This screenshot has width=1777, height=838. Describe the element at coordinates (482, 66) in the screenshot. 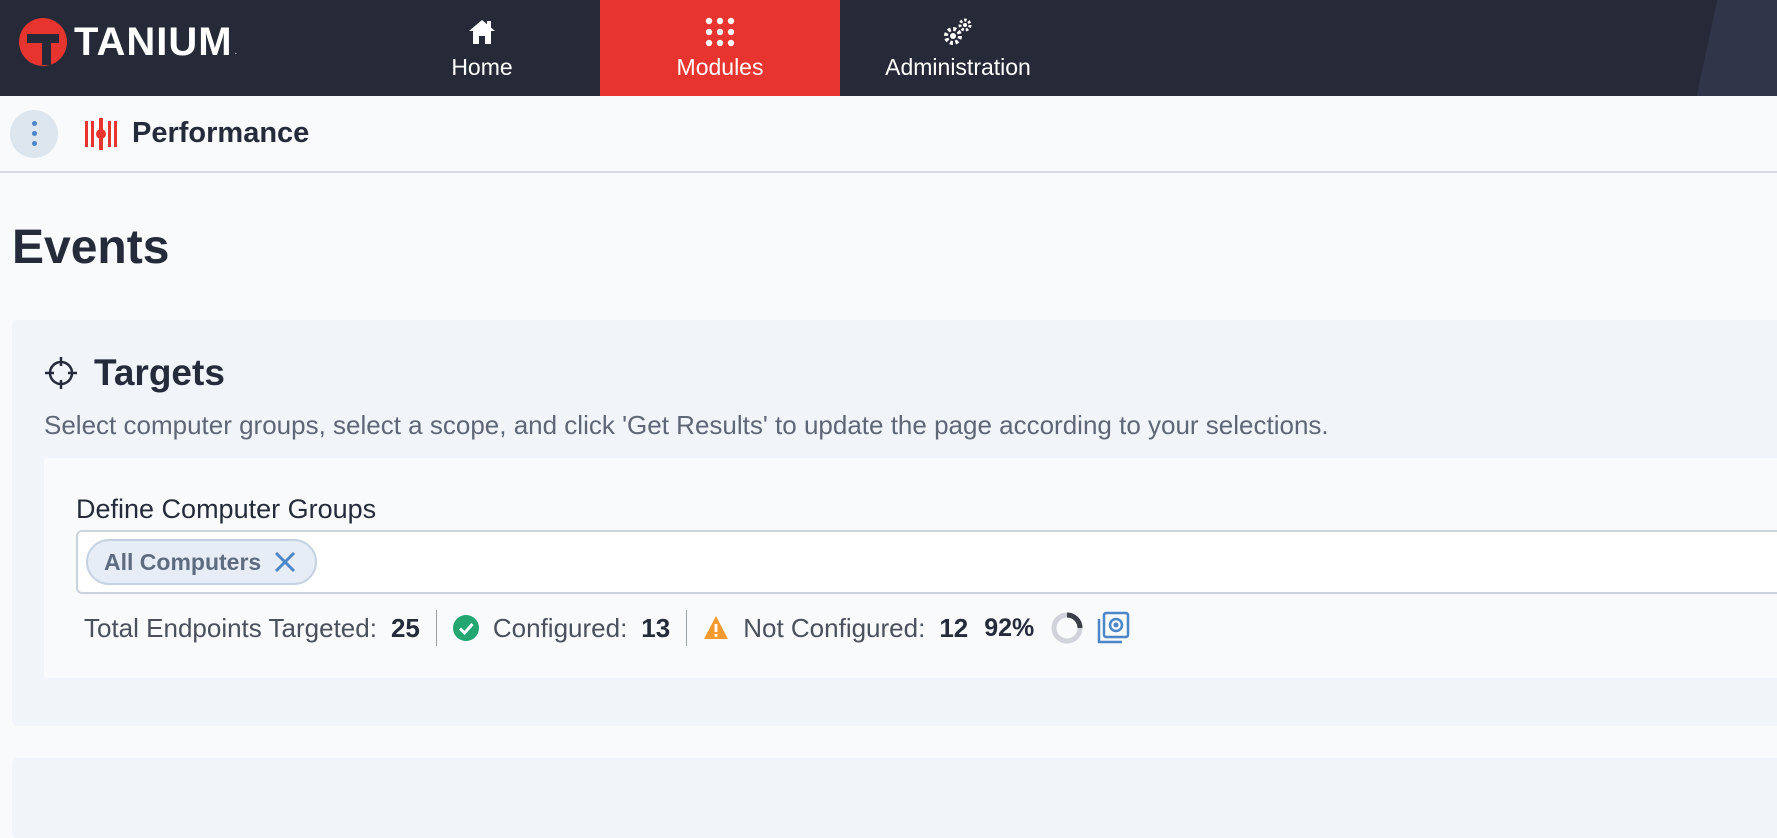

I see `nav-tab-label: Home` at that location.